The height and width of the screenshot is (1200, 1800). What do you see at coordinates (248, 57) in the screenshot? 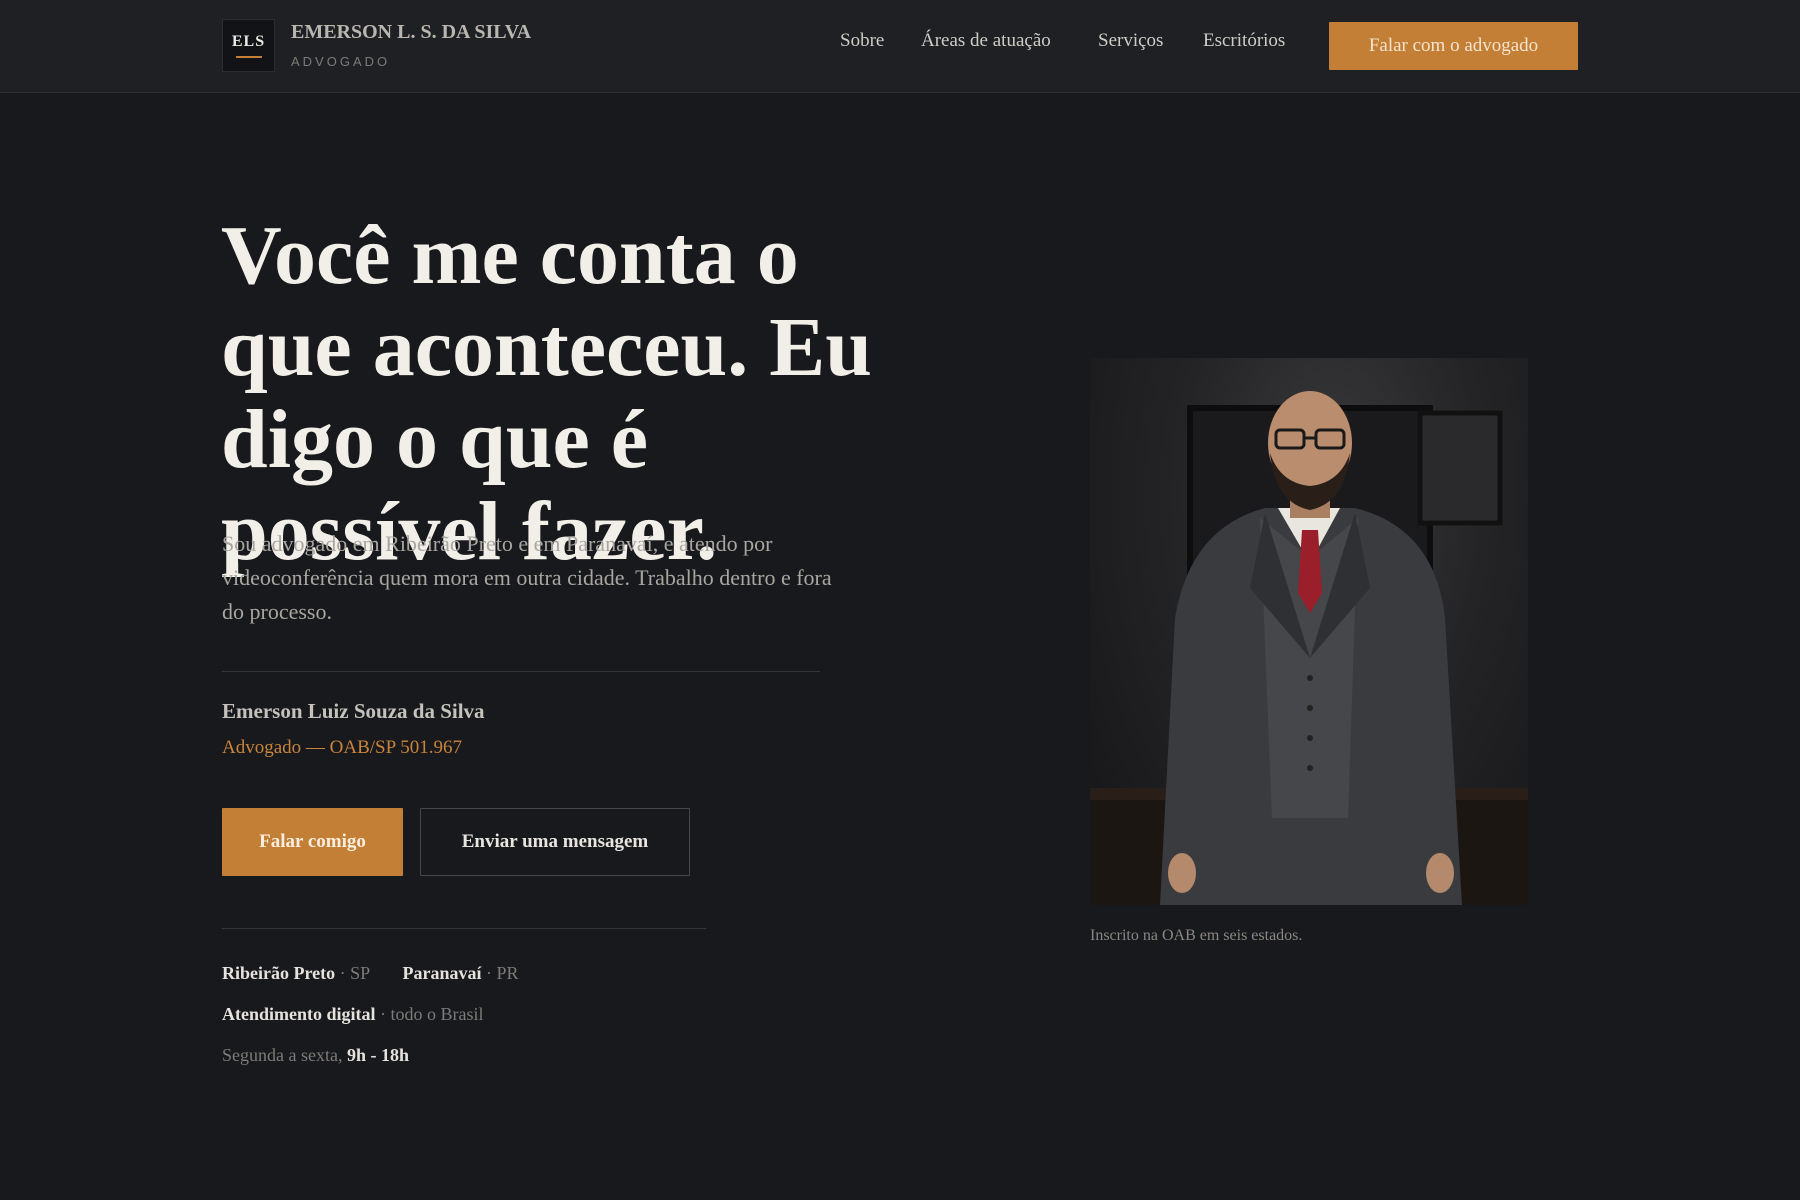
I see `logo-underline` at bounding box center [248, 57].